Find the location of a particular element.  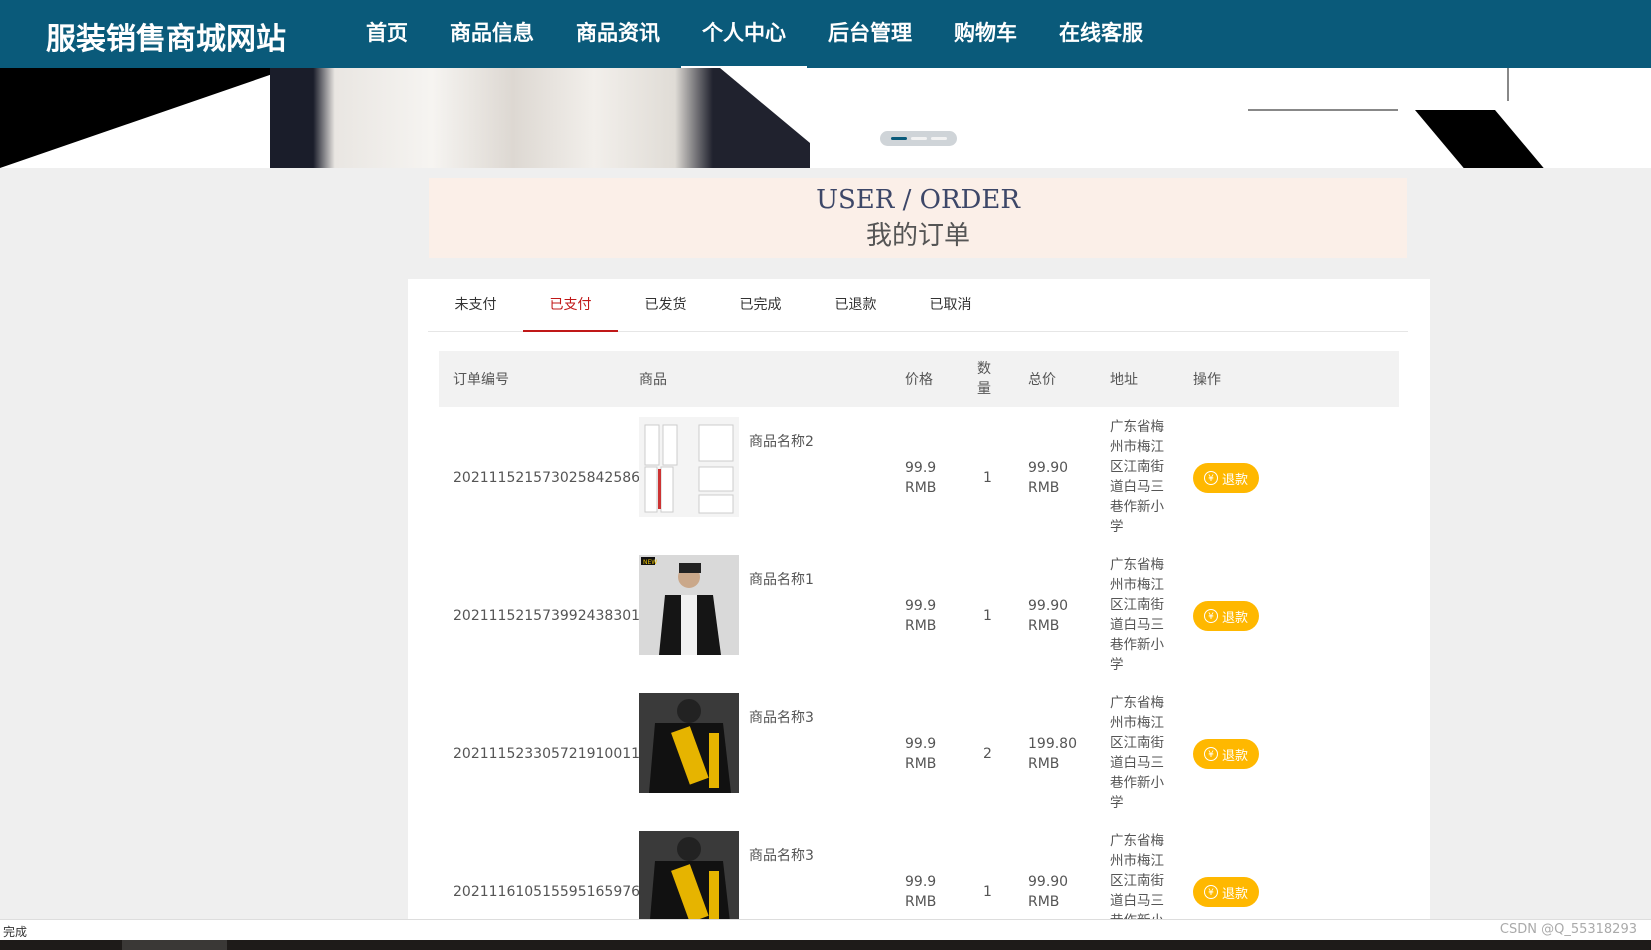

hero-banner is located at coordinates (825, 118).